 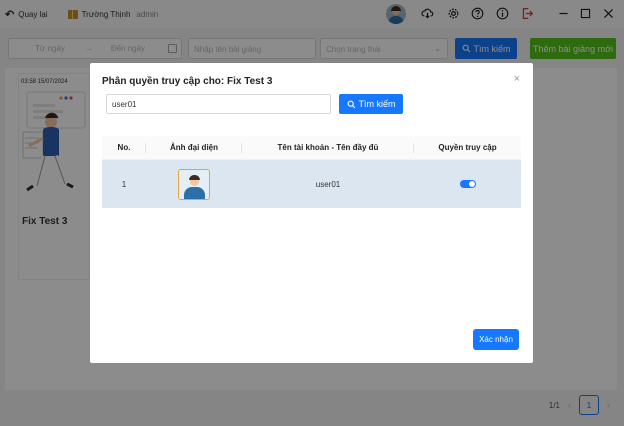 What do you see at coordinates (311, 184) in the screenshot?
I see `table-row: 1 user01` at bounding box center [311, 184].